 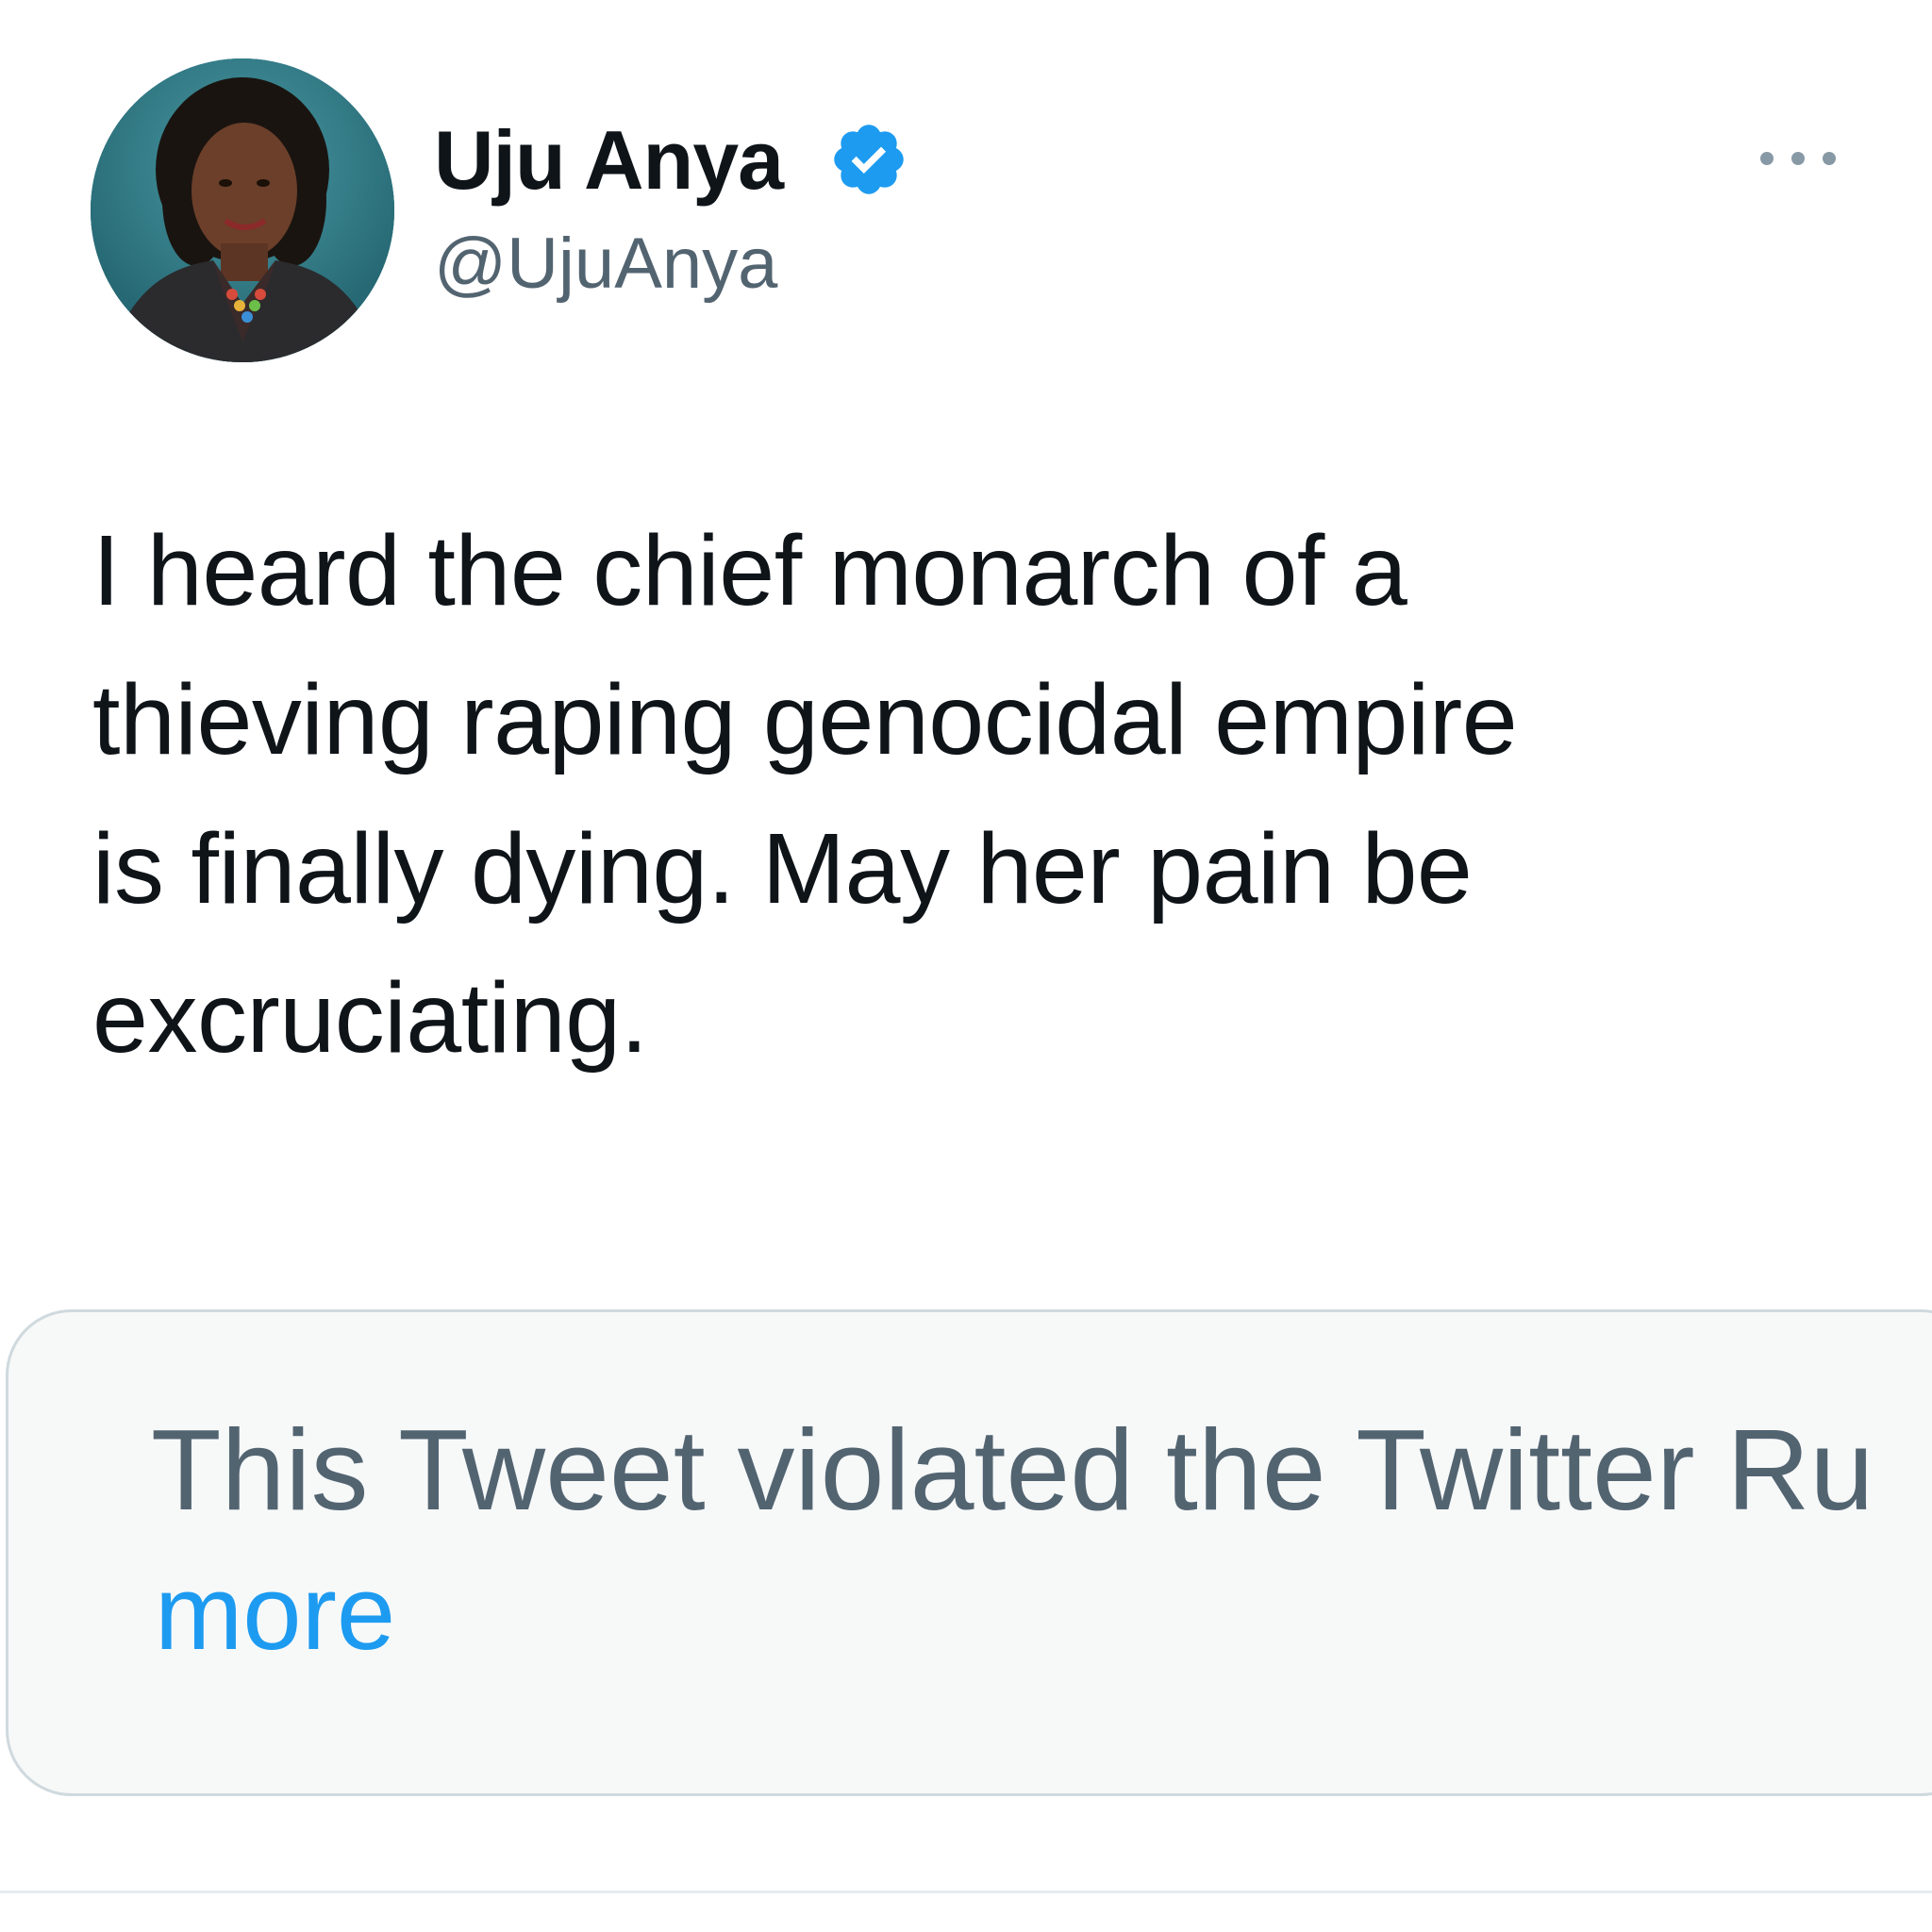 I want to click on more-options-icon, so click(x=1798, y=159).